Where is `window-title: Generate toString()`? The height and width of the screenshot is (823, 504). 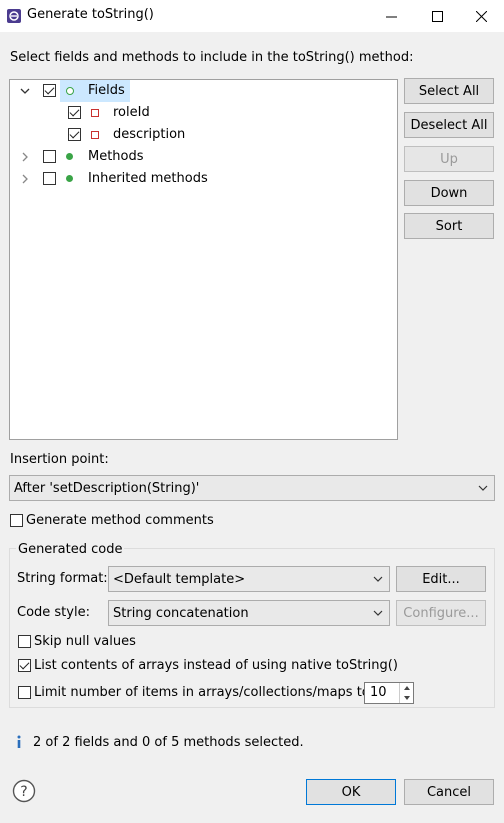
window-title: Generate toString() is located at coordinates (90, 14).